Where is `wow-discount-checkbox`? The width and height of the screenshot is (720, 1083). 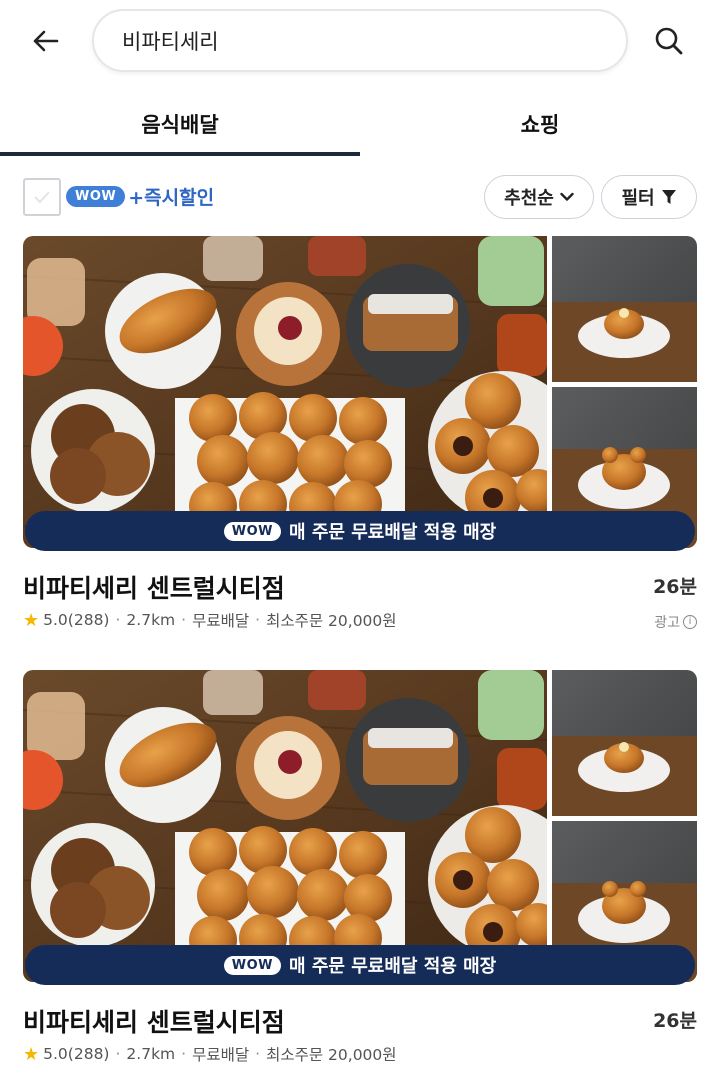 wow-discount-checkbox is located at coordinates (42, 197).